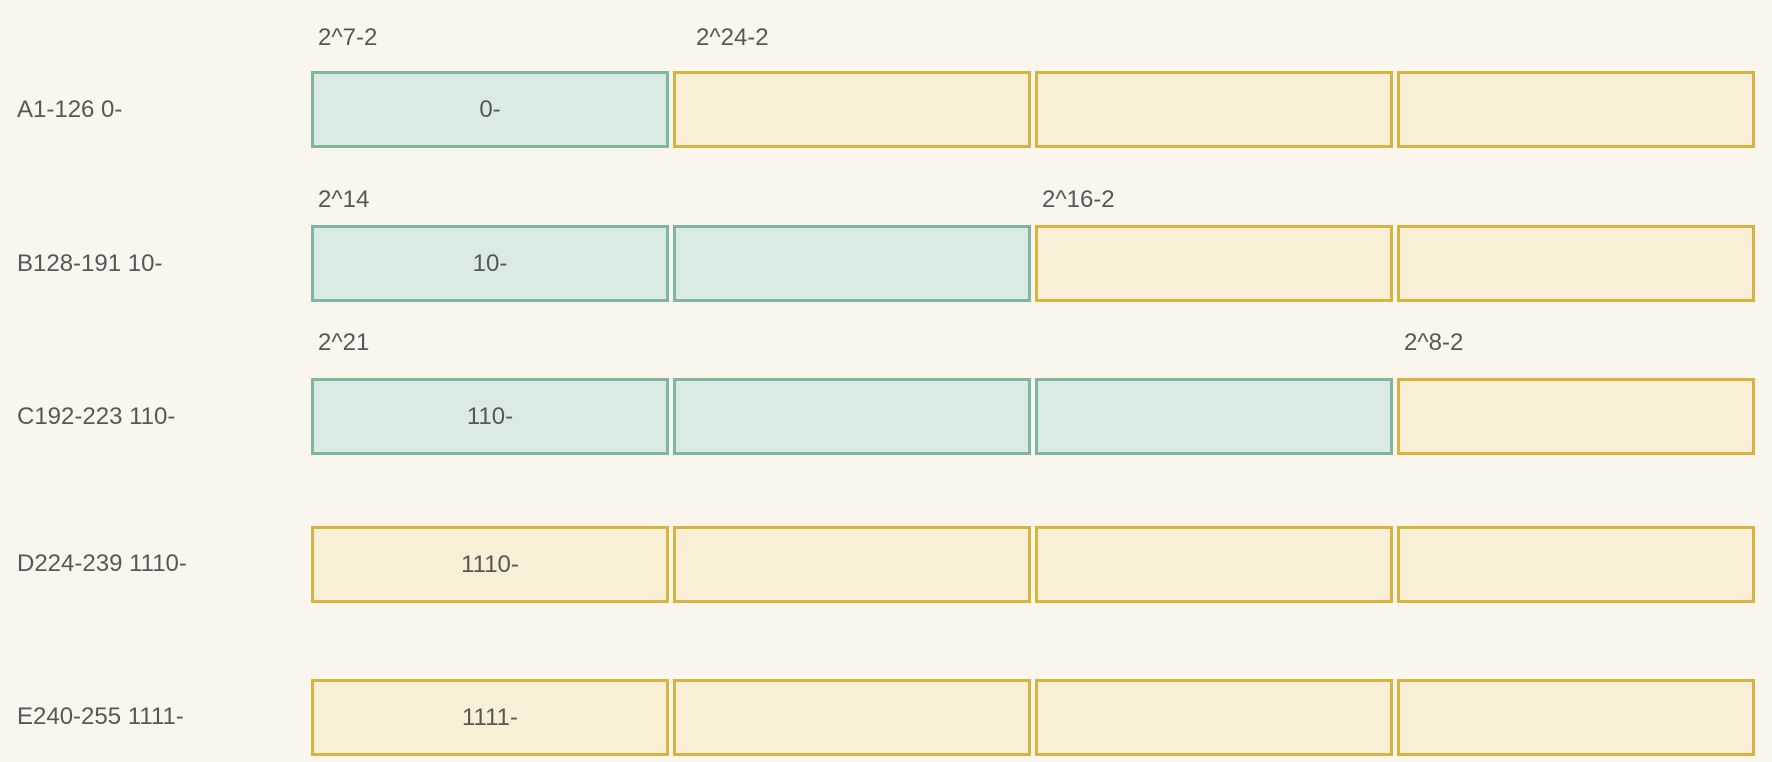  Describe the element at coordinates (1434, 342) in the screenshot. I see `class-c-host-count: 2^8-2` at that location.